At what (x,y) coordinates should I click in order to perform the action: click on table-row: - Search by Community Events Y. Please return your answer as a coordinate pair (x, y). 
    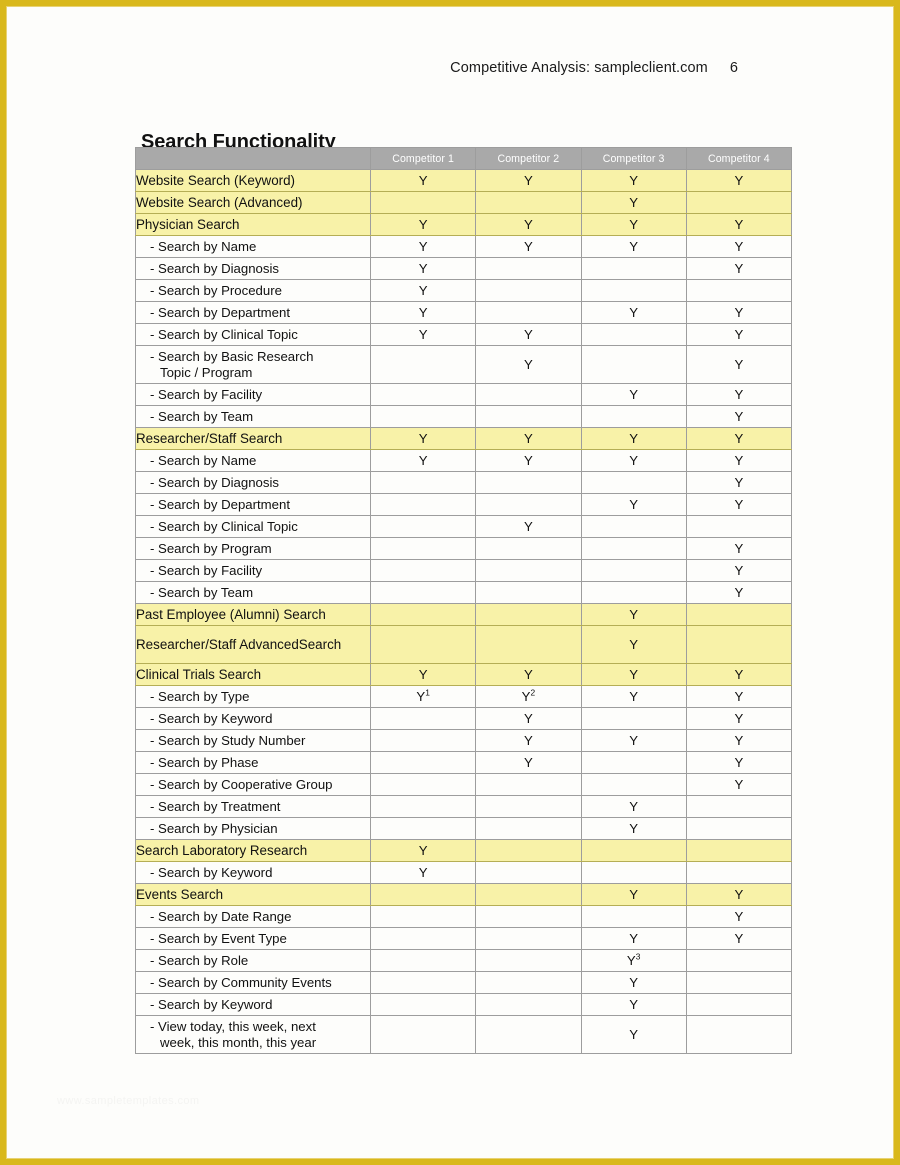
    Looking at the image, I should click on (464, 982).